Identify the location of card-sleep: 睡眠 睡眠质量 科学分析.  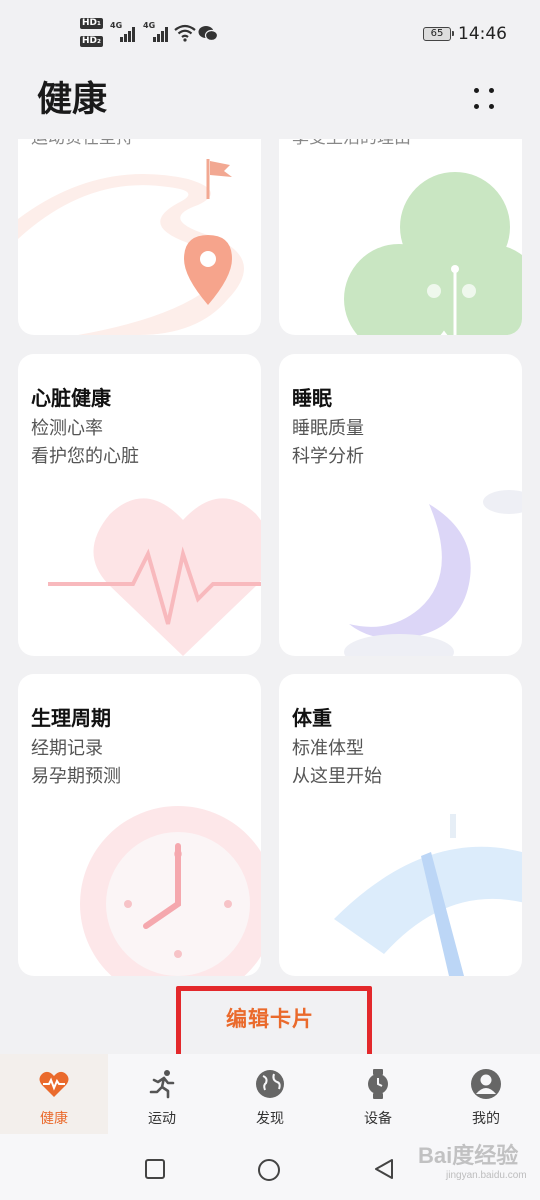
(400, 505).